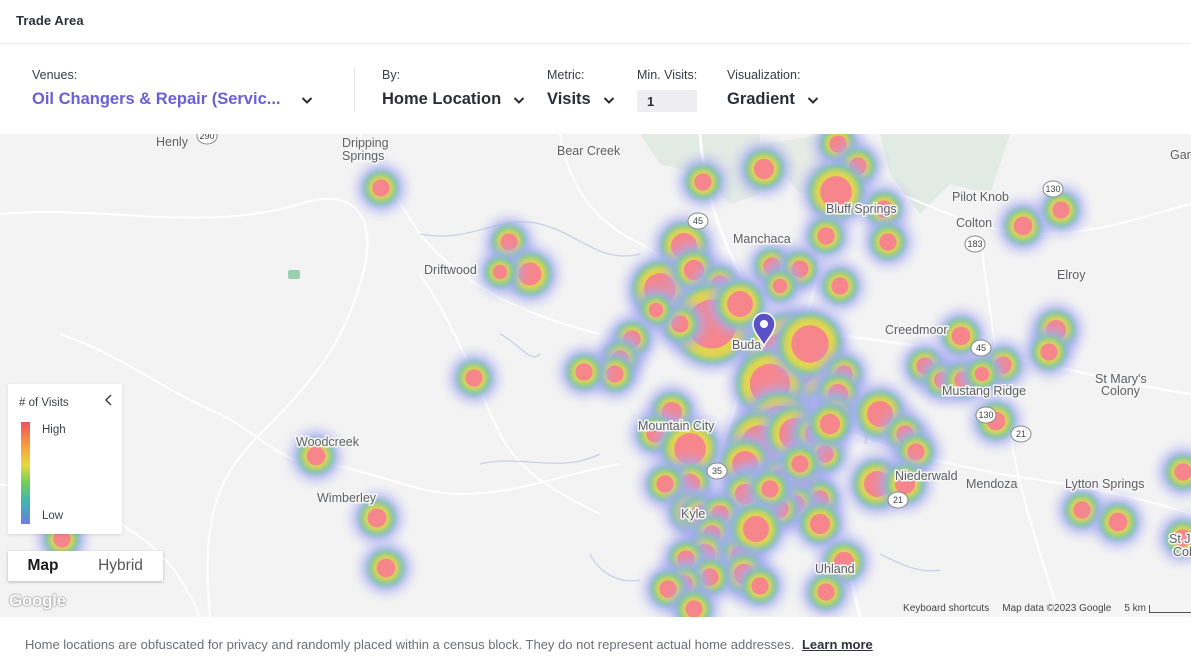 Image resolution: width=1191 pixels, height=672 pixels. Describe the element at coordinates (172, 142) in the screenshot. I see `place-label: Henly` at that location.